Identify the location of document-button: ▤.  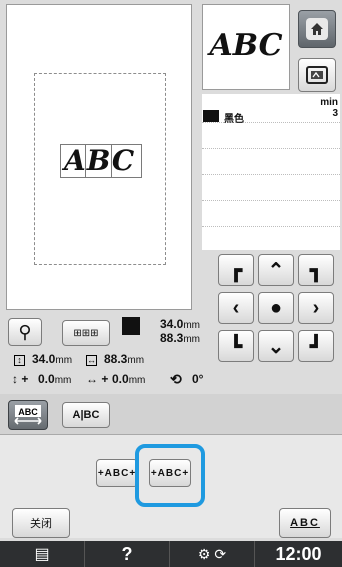
(42, 554).